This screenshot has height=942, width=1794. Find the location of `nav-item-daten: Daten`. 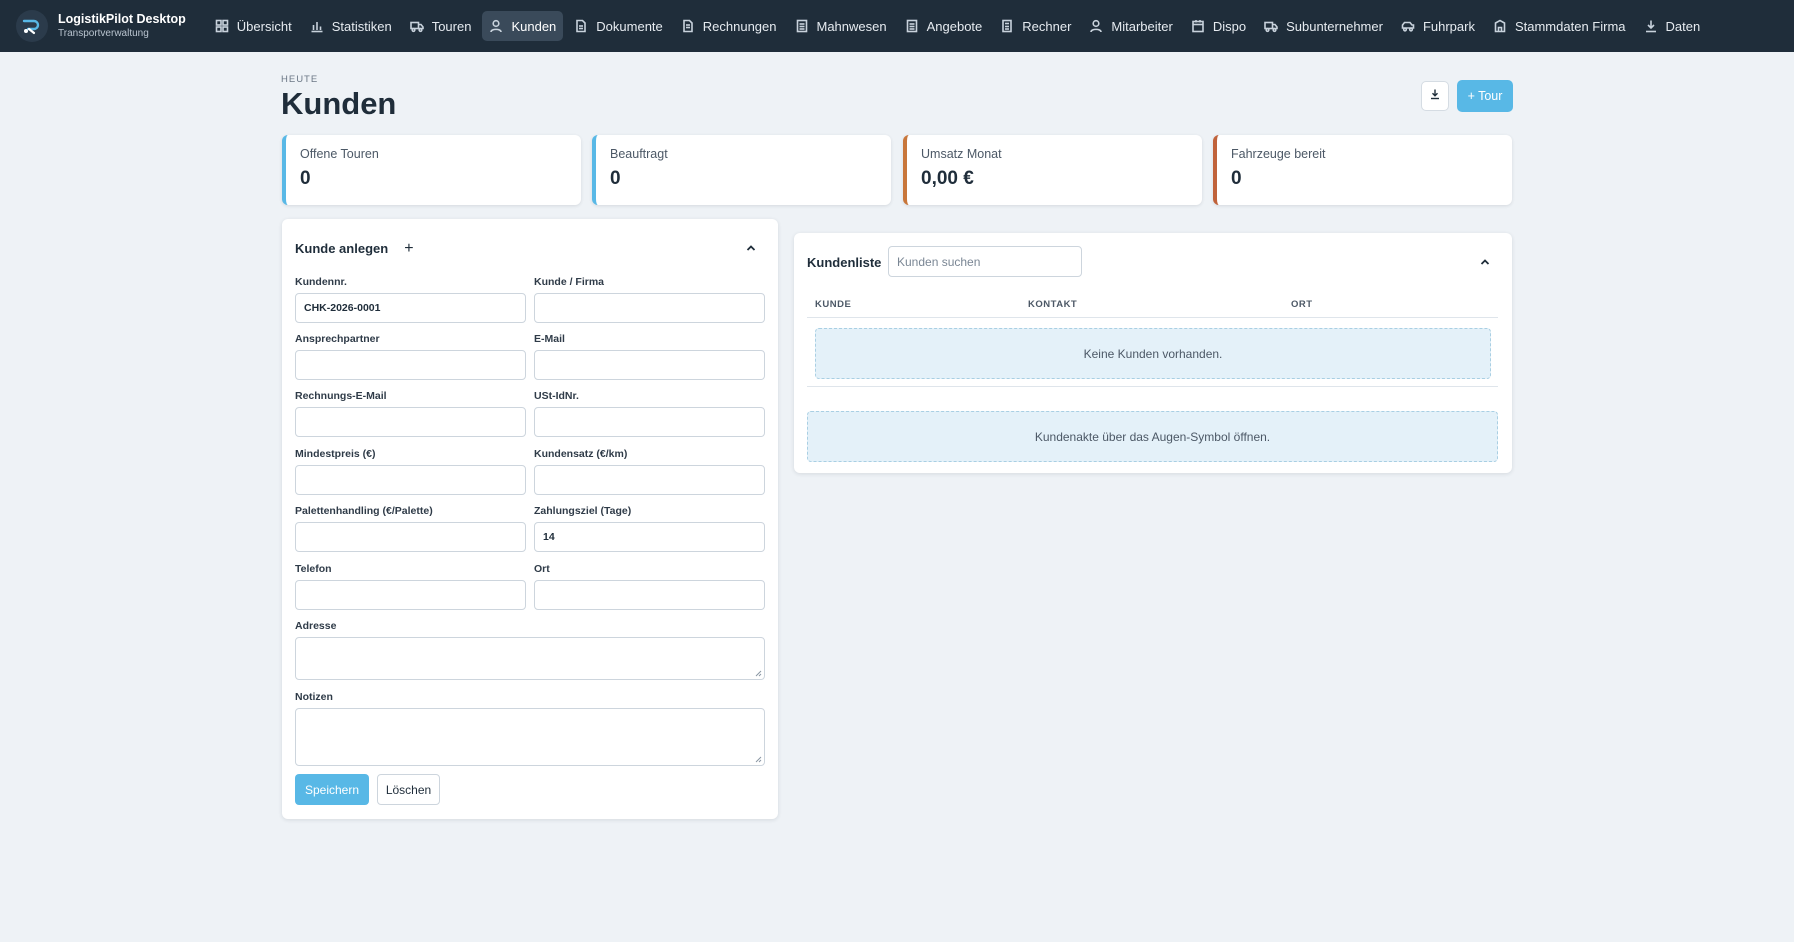

nav-item-daten: Daten is located at coordinates (1672, 26).